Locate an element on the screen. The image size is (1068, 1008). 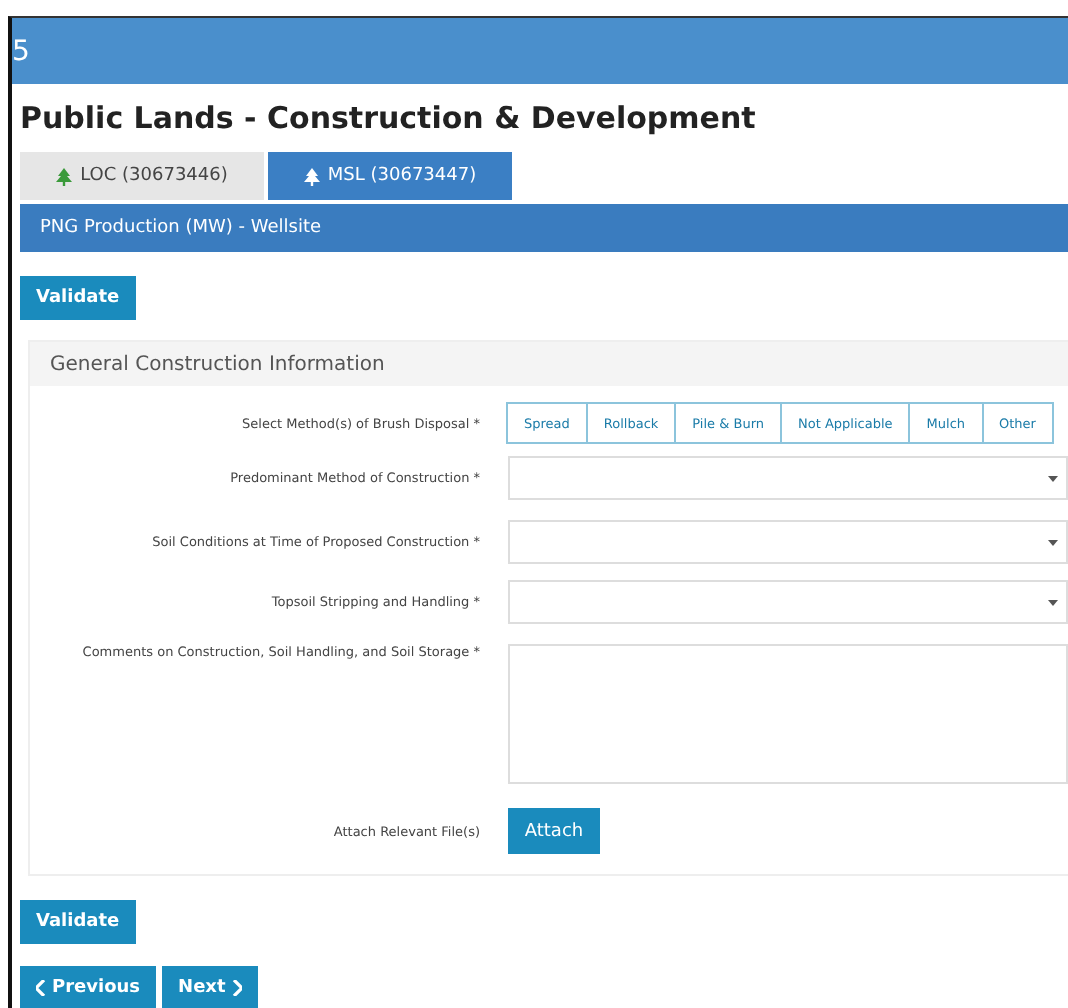
tab: LOC (30673446) is located at coordinates (142, 176).